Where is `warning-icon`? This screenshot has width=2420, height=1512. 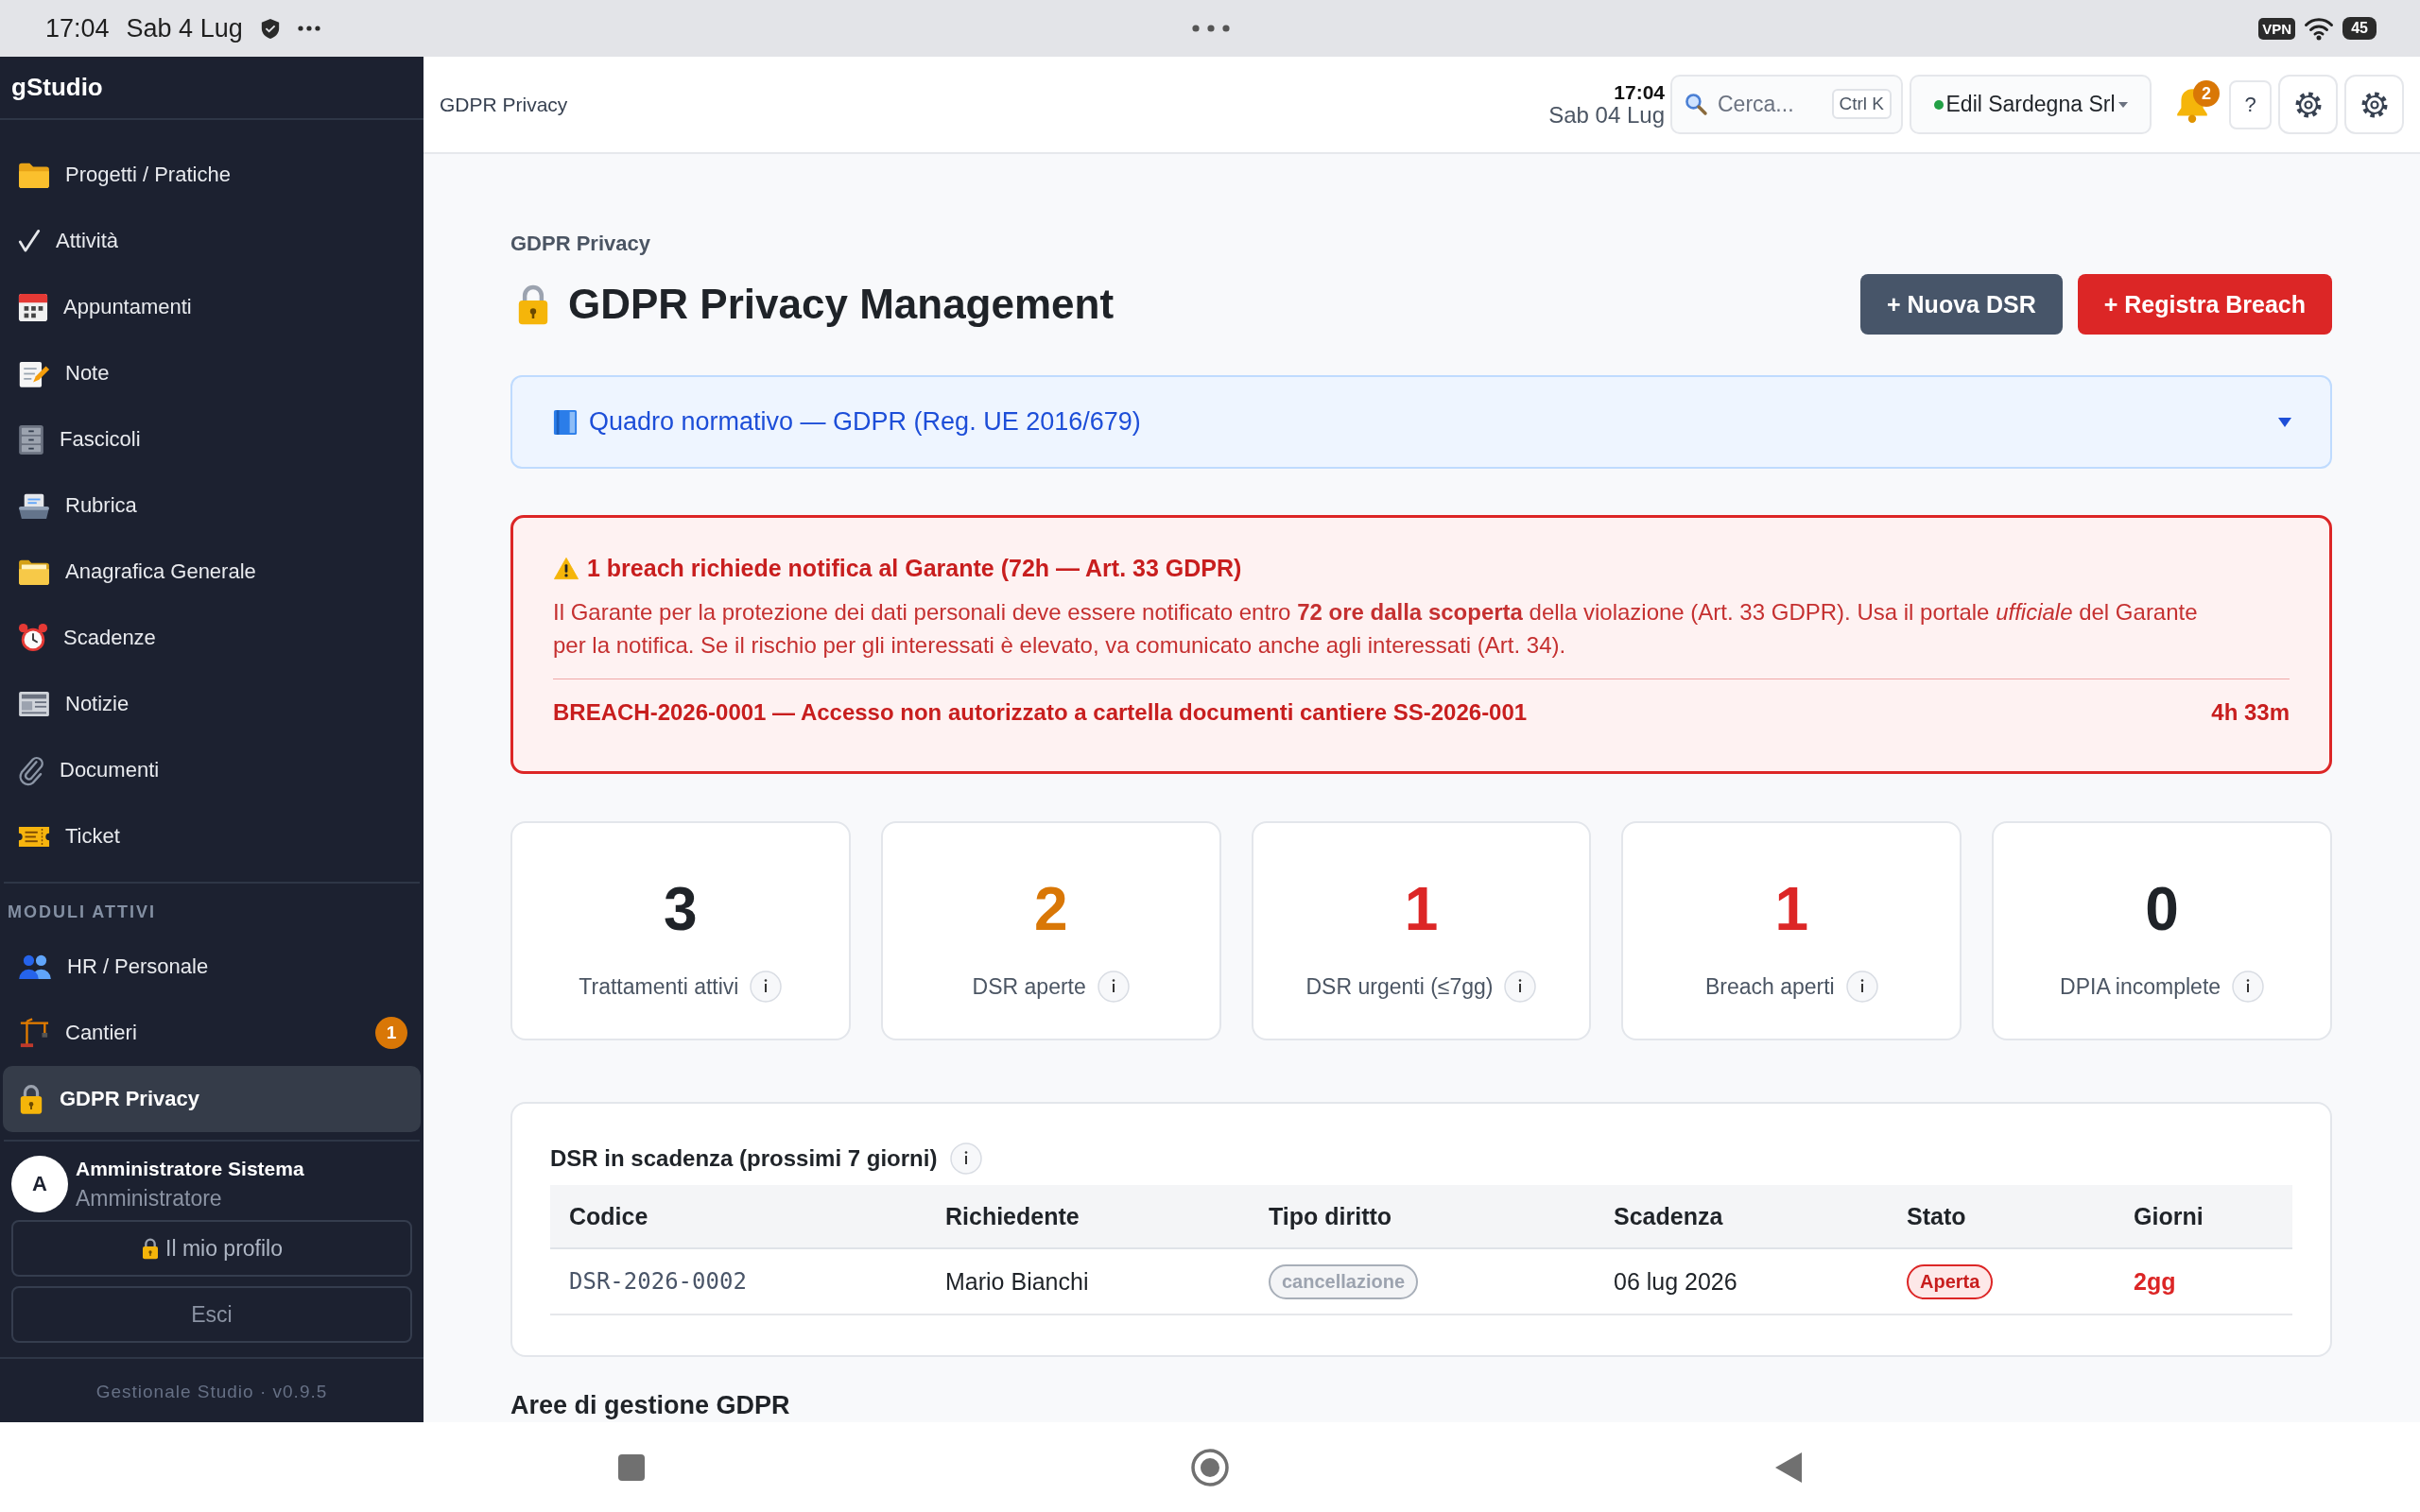 warning-icon is located at coordinates (566, 568).